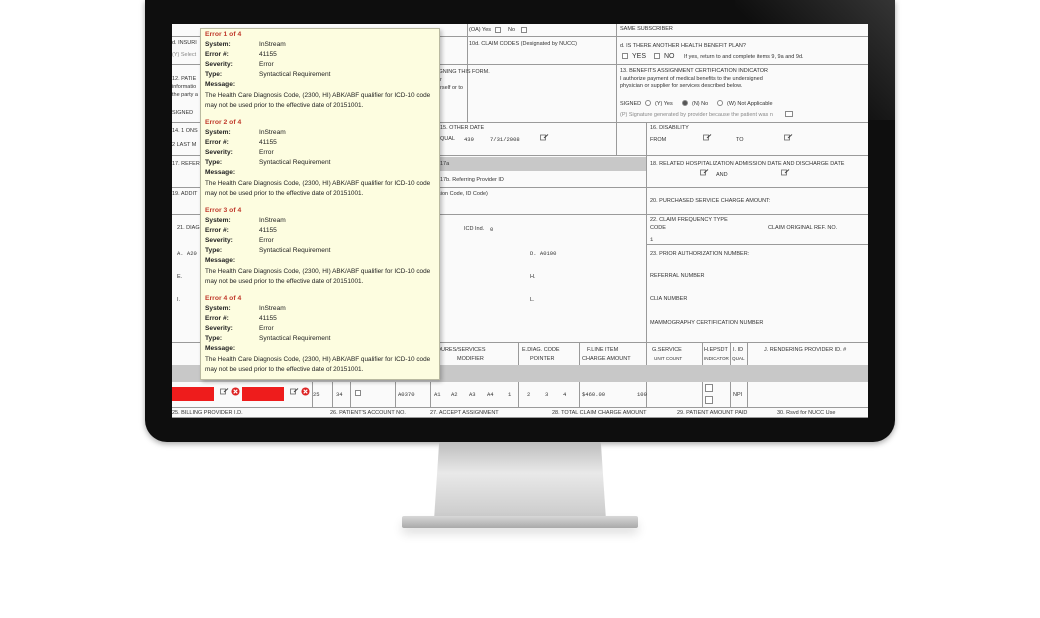 The image size is (1040, 618). I want to click on line-cell: A1, so click(437, 394).